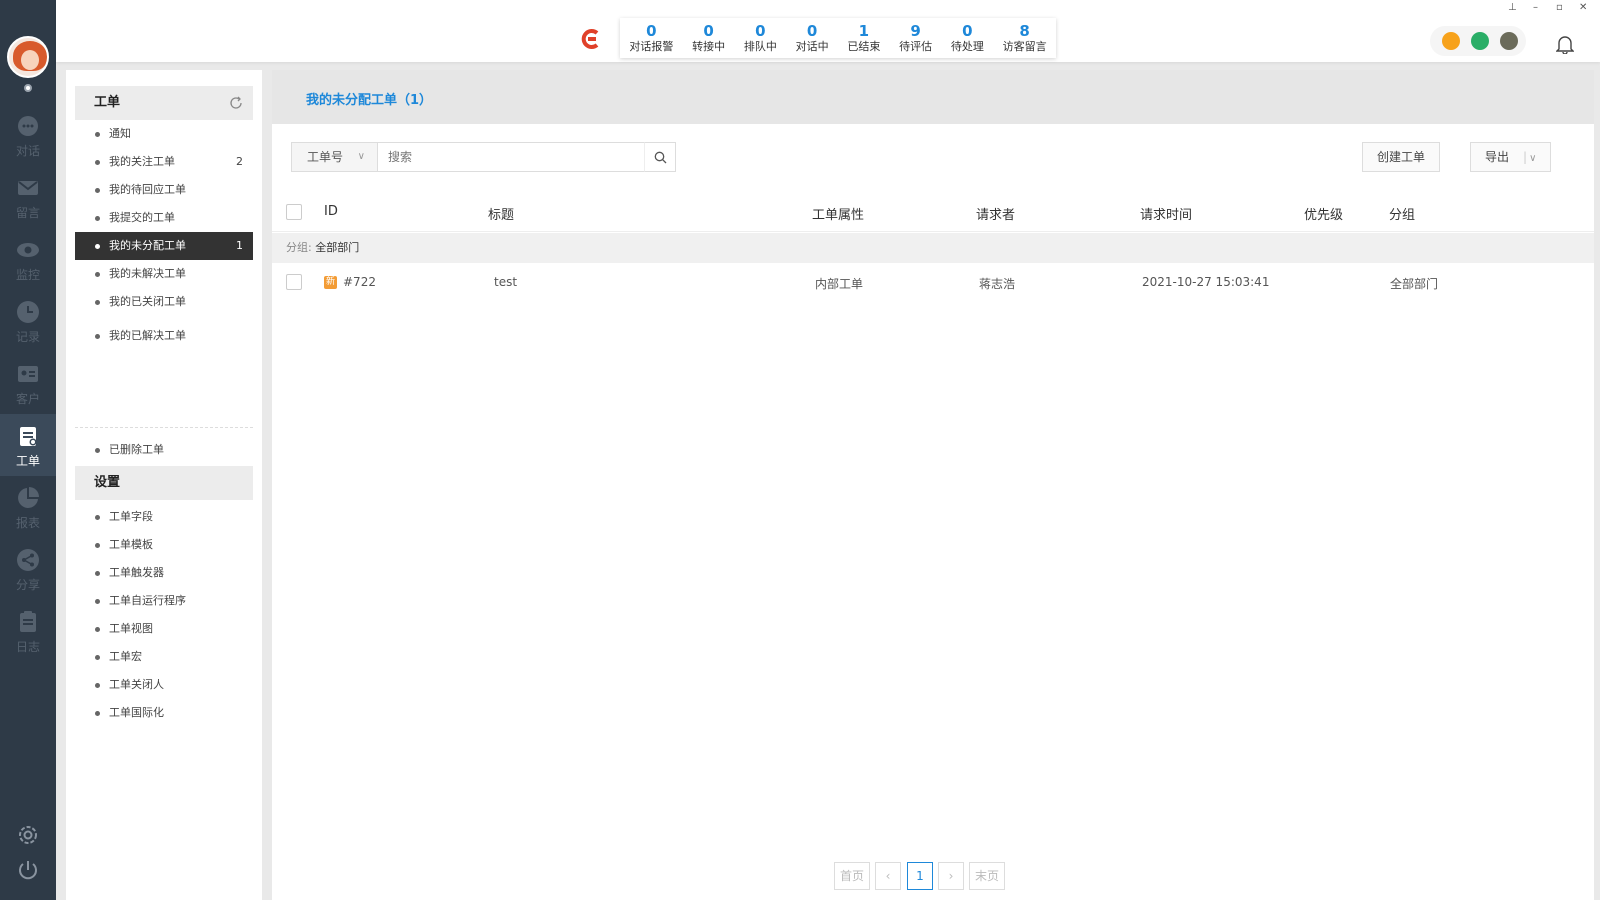  I want to click on pin-window-icon: ⊥, so click(1512, 7).